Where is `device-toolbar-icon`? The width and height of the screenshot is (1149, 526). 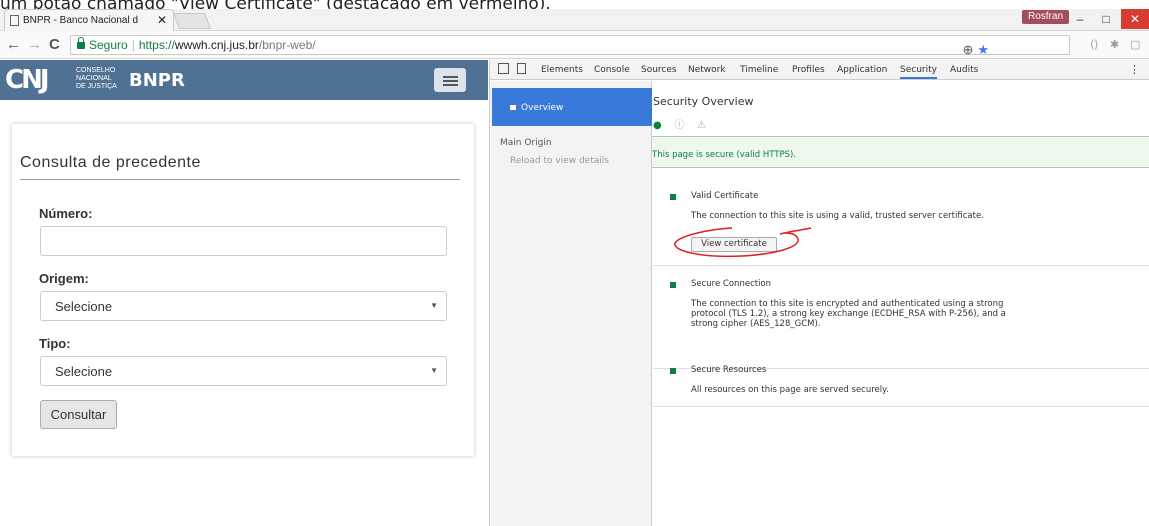 device-toolbar-icon is located at coordinates (521, 68).